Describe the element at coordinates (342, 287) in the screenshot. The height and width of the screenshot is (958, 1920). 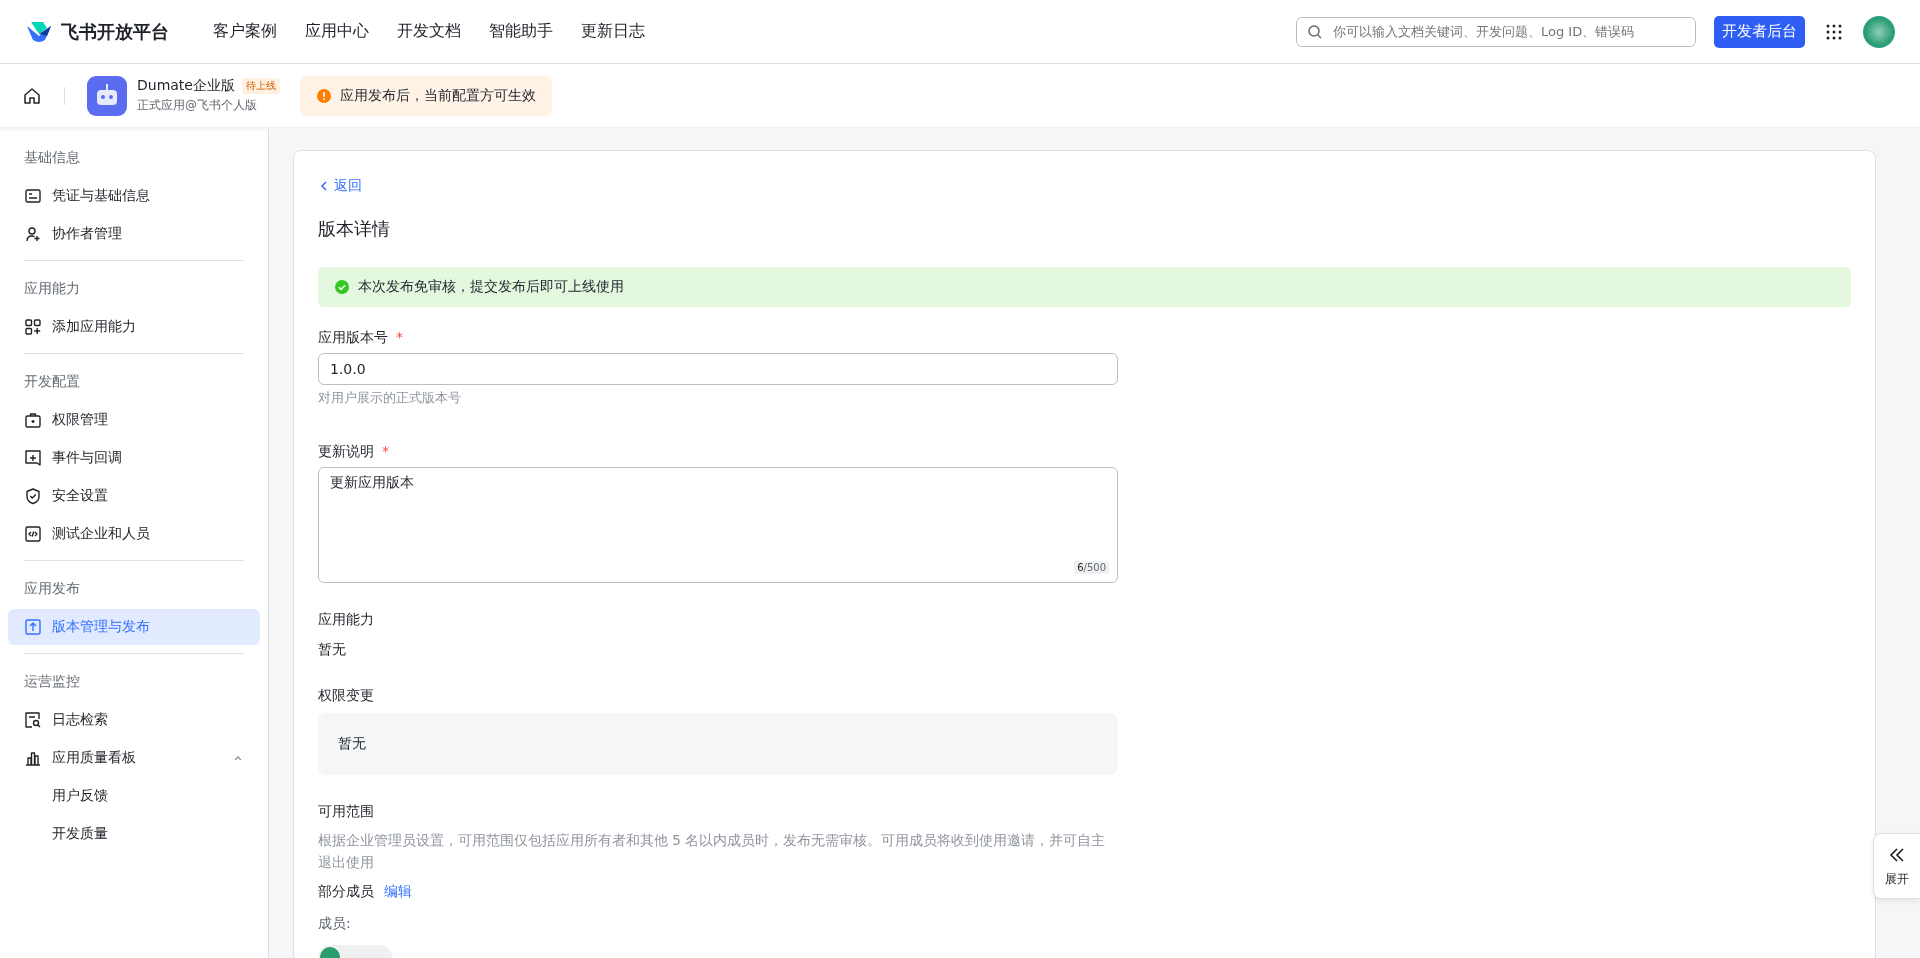
I see `check-circle-icon` at that location.